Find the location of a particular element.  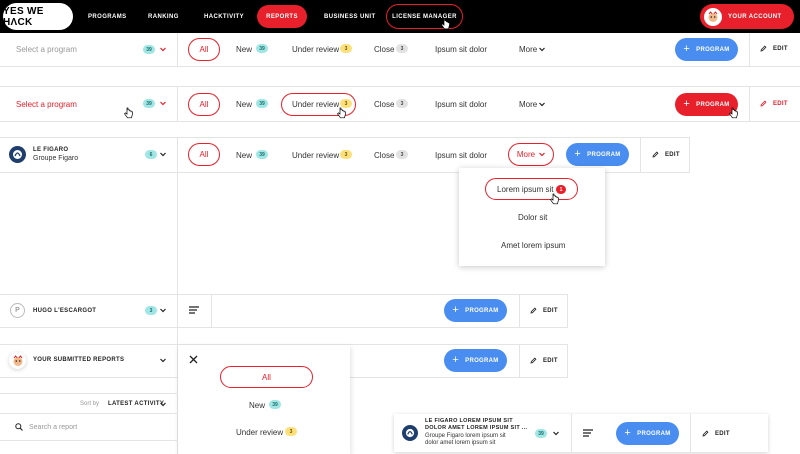

mobile-filter-under-review: Under review is located at coordinates (259, 432).